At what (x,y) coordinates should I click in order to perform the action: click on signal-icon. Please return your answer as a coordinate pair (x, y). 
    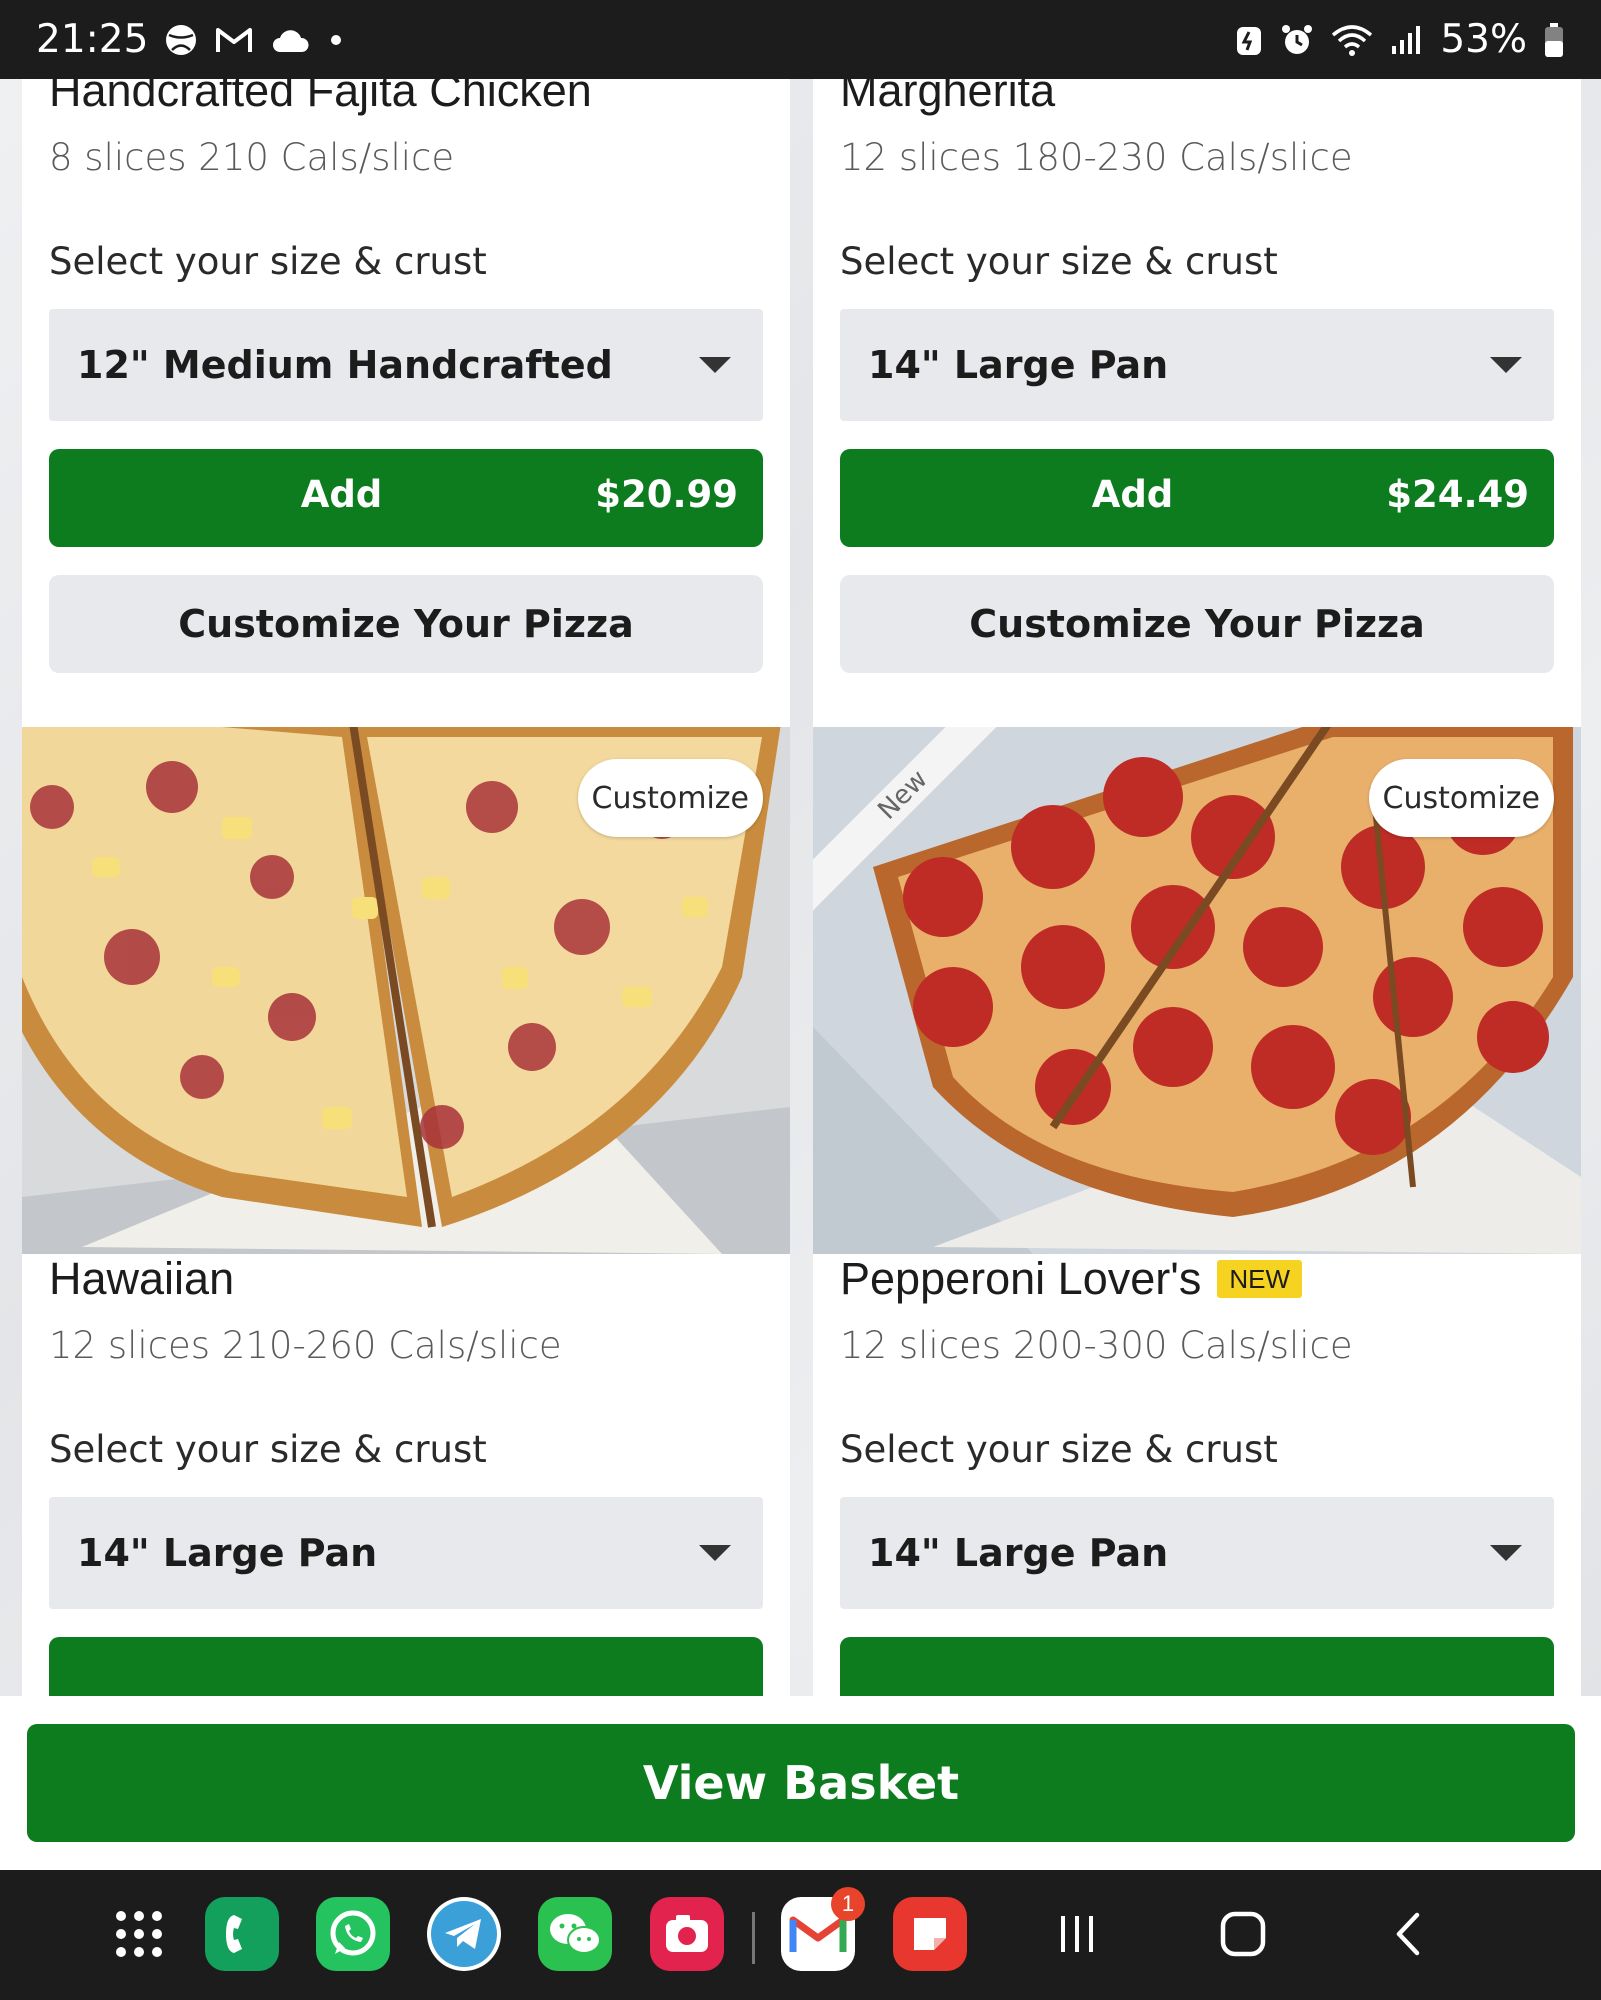
    Looking at the image, I should click on (1407, 40).